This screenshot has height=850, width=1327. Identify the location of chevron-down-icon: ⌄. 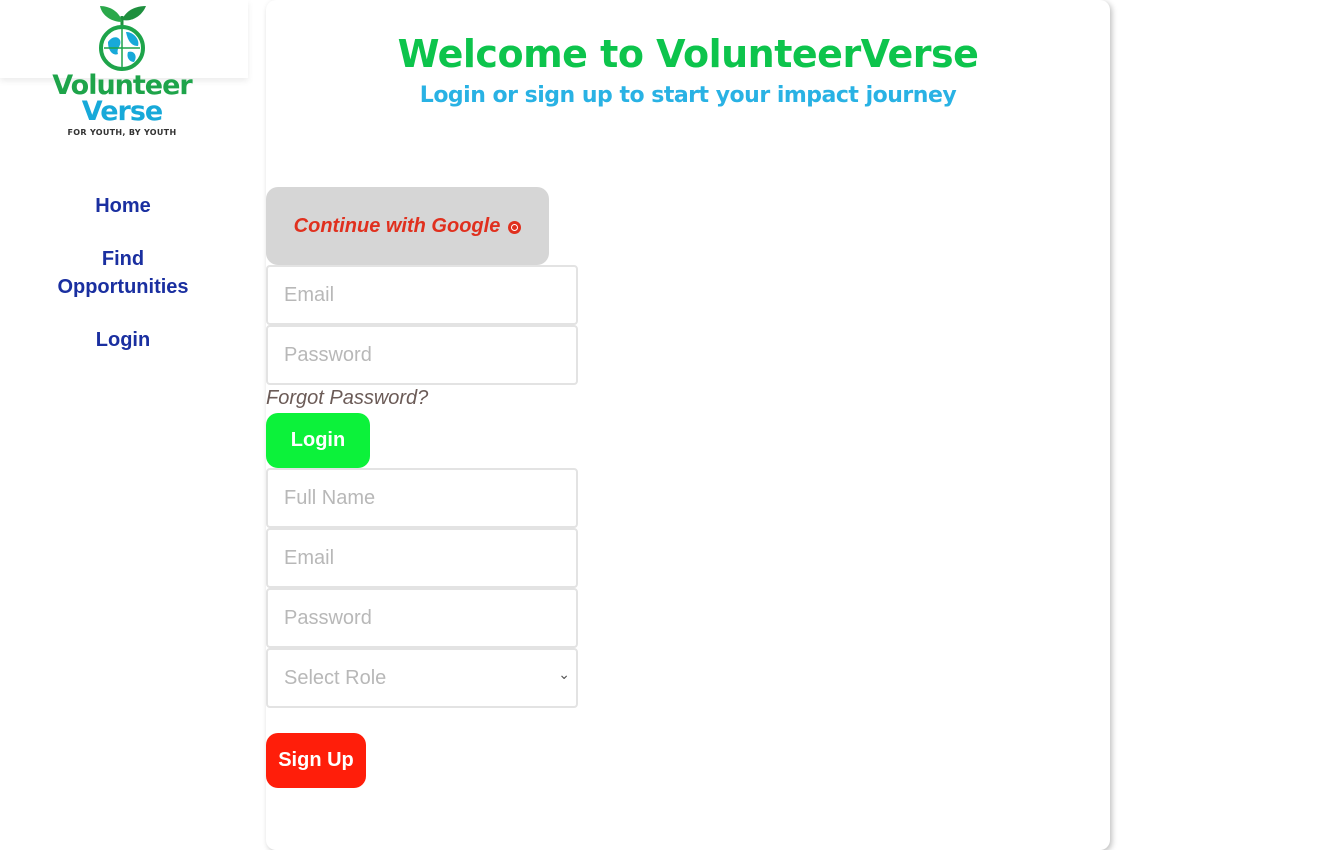
(564, 674).